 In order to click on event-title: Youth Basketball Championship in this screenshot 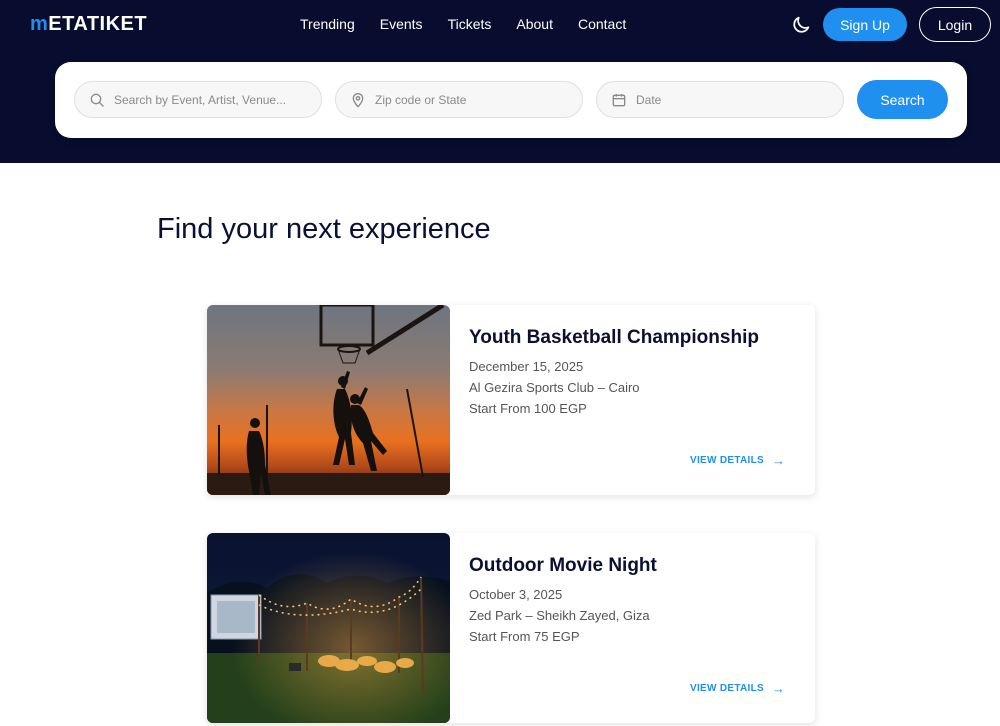, I will do `click(614, 337)`.